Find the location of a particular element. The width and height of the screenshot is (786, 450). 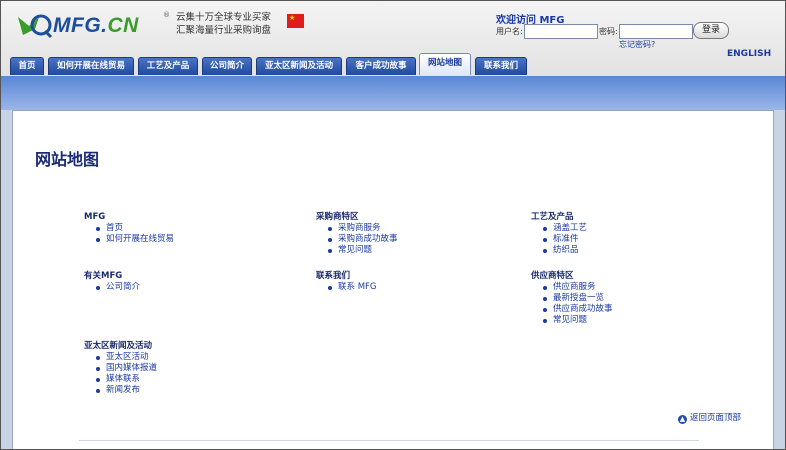

tab-processes-products: 工艺及产品 is located at coordinates (168, 66).